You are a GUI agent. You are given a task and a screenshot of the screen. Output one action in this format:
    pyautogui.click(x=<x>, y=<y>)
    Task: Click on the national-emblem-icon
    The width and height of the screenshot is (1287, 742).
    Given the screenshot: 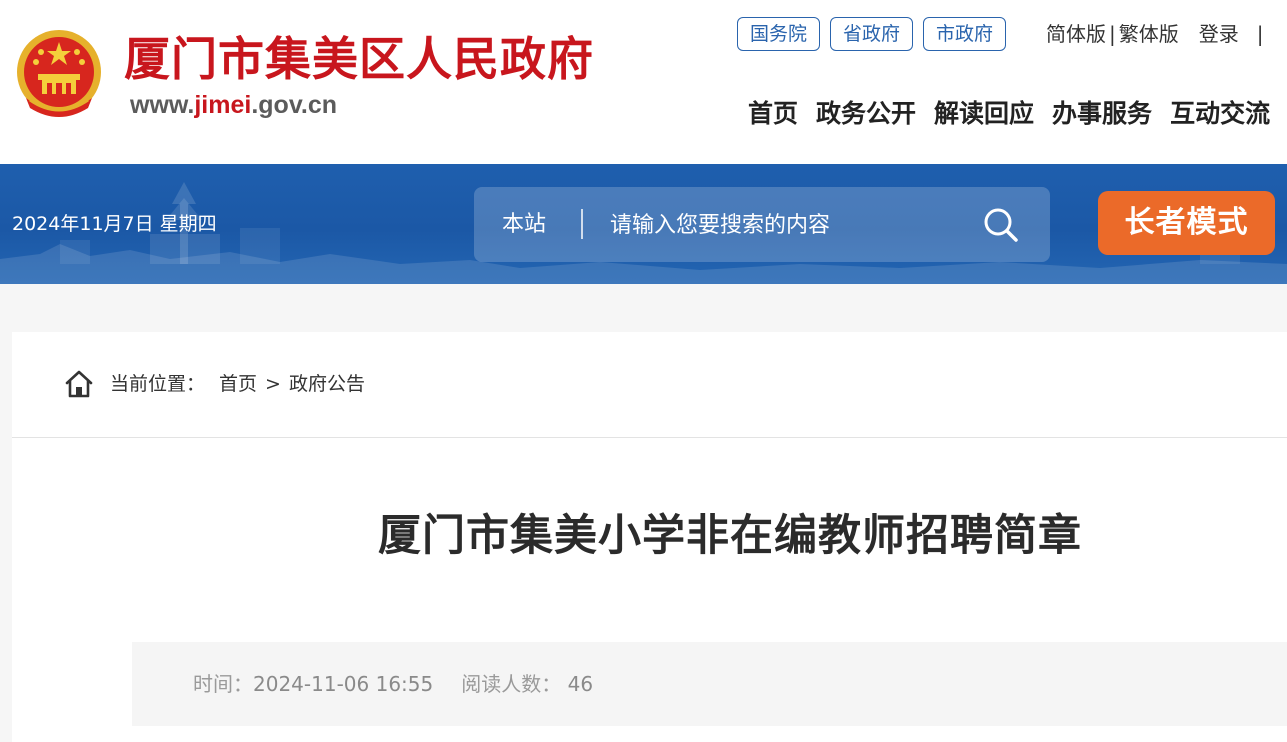 What is the action you would take?
    pyautogui.click(x=59, y=76)
    